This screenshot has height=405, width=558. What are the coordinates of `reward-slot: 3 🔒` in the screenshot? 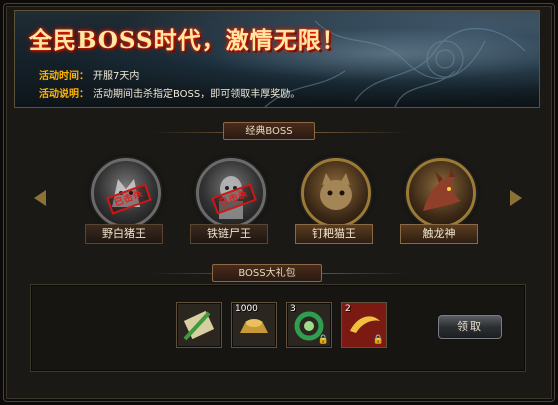 It's located at (309, 325).